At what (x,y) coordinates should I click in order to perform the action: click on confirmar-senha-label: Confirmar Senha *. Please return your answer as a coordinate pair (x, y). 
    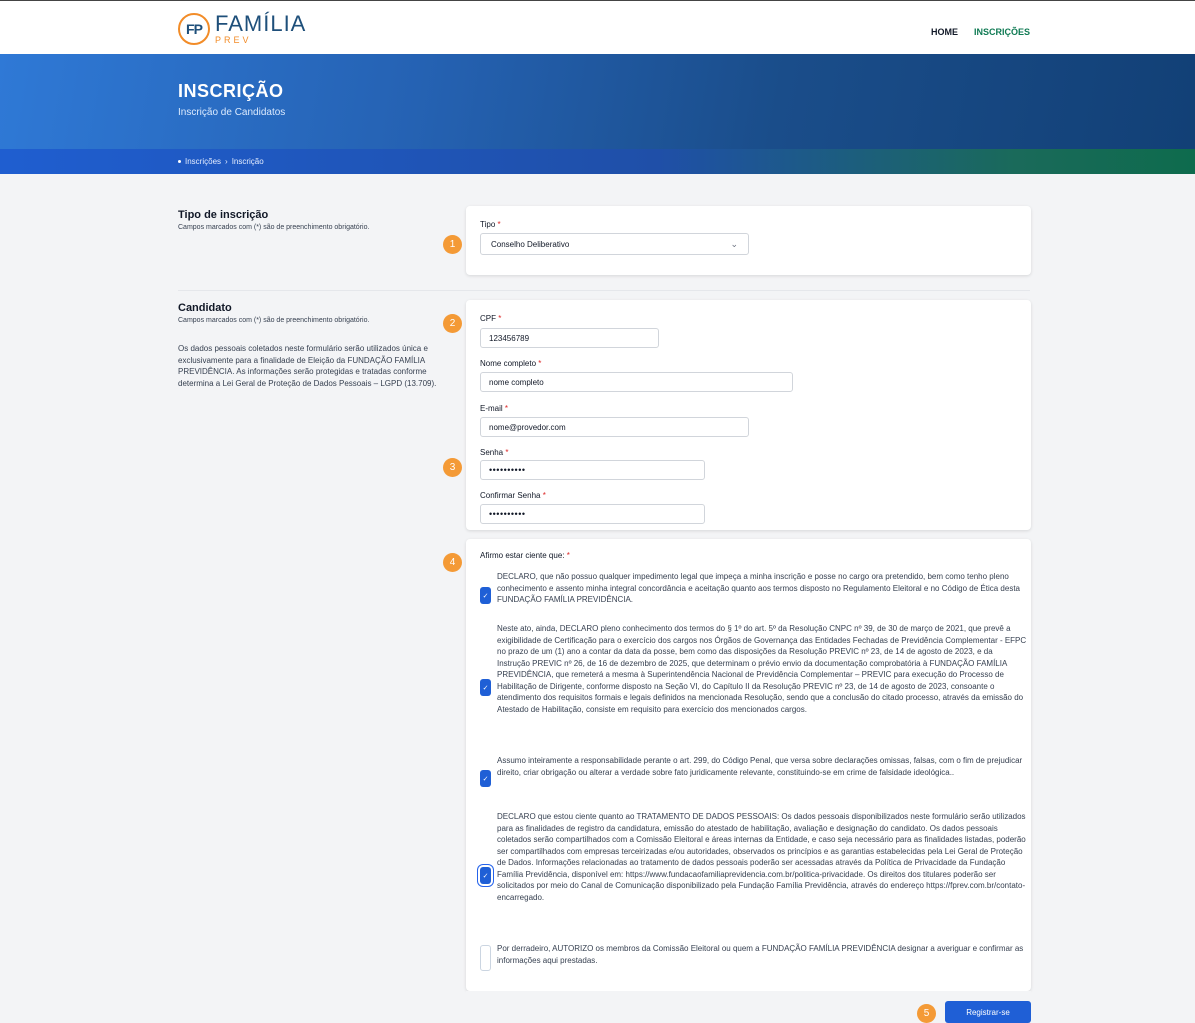
    Looking at the image, I should click on (513, 495).